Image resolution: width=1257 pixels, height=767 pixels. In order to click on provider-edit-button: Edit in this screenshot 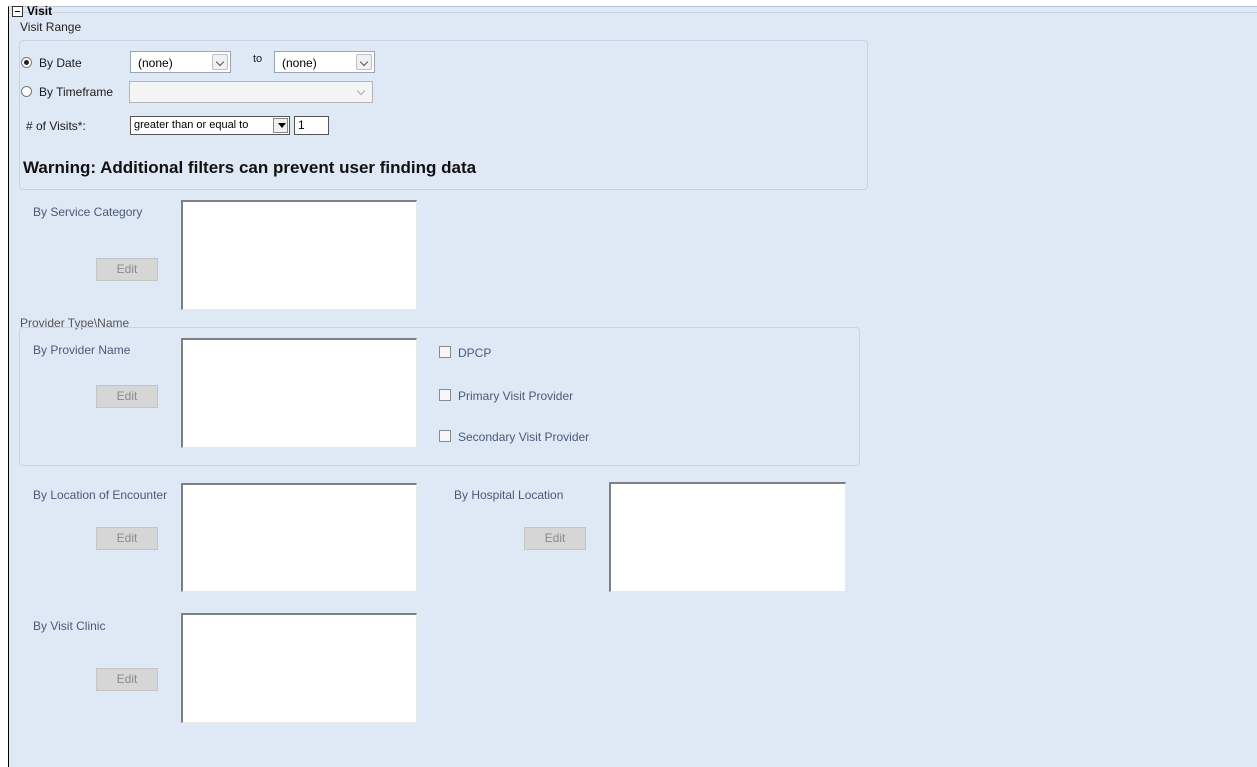, I will do `click(127, 396)`.